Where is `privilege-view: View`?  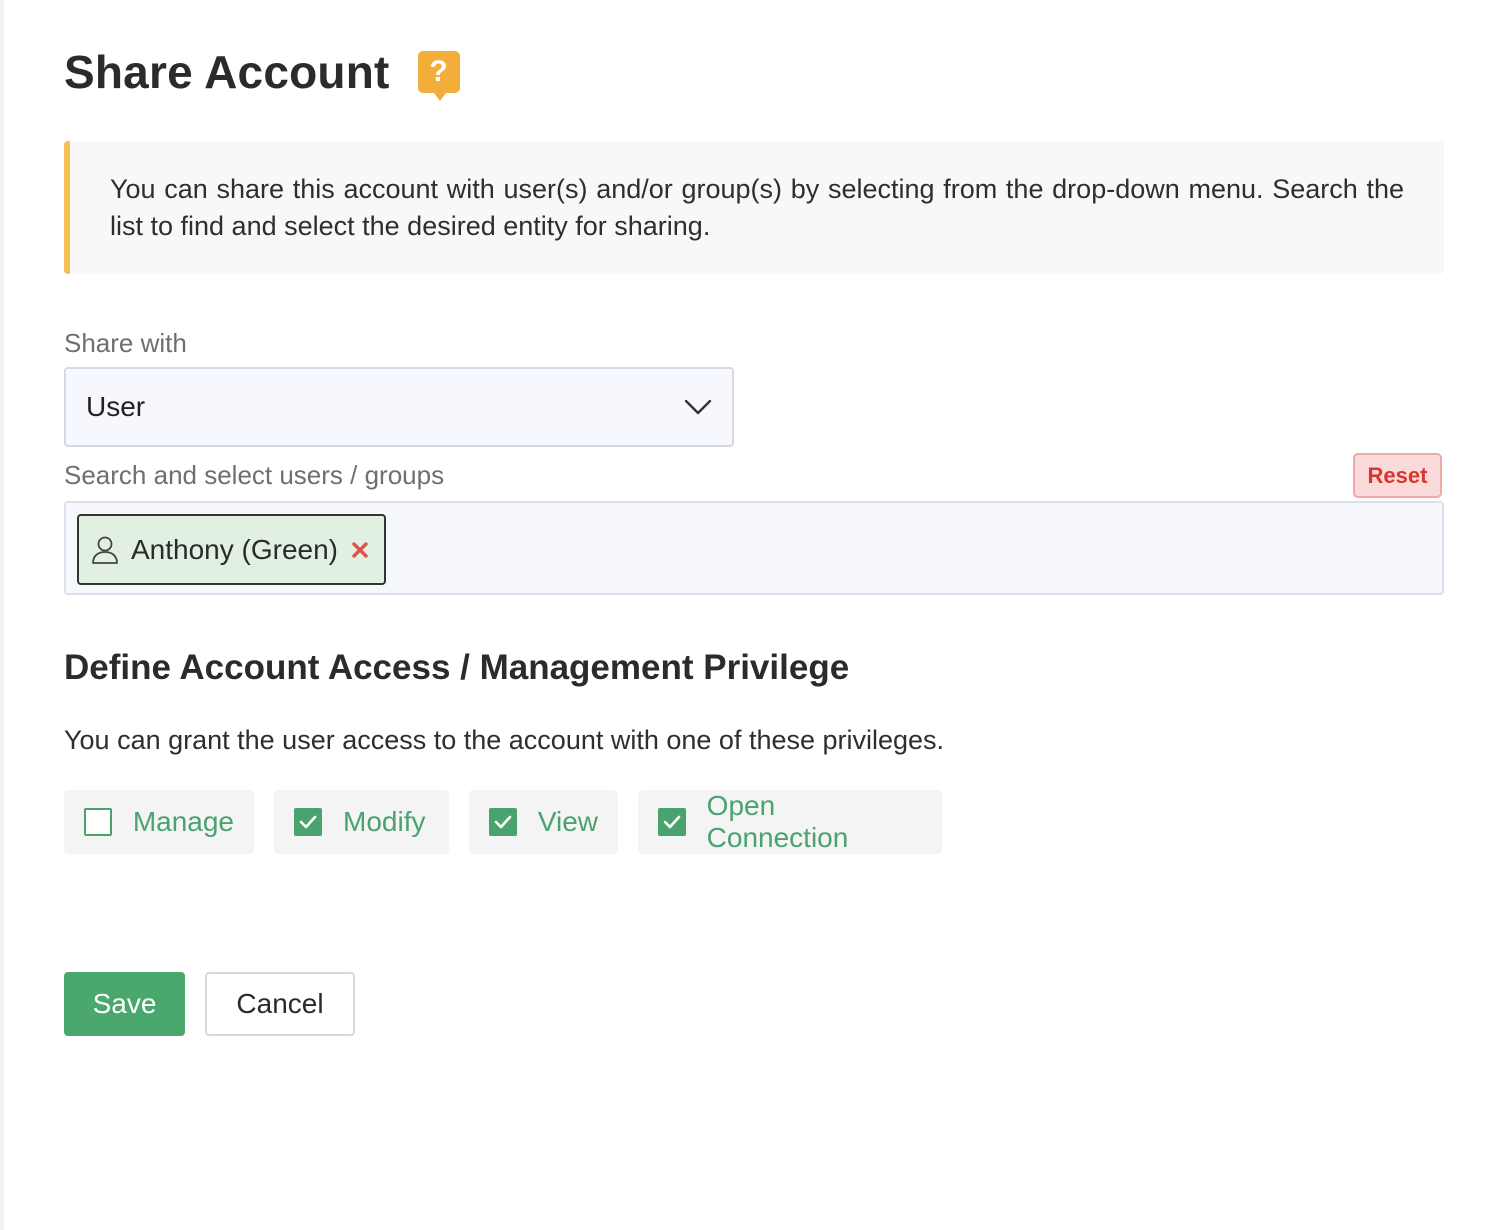 privilege-view: View is located at coordinates (543, 822).